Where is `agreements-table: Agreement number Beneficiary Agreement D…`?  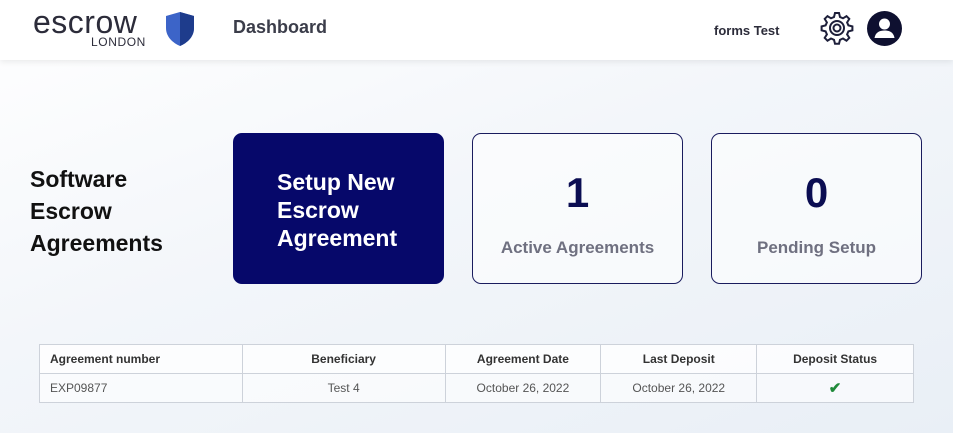
agreements-table: Agreement number Beneficiary Agreement D… is located at coordinates (476, 373).